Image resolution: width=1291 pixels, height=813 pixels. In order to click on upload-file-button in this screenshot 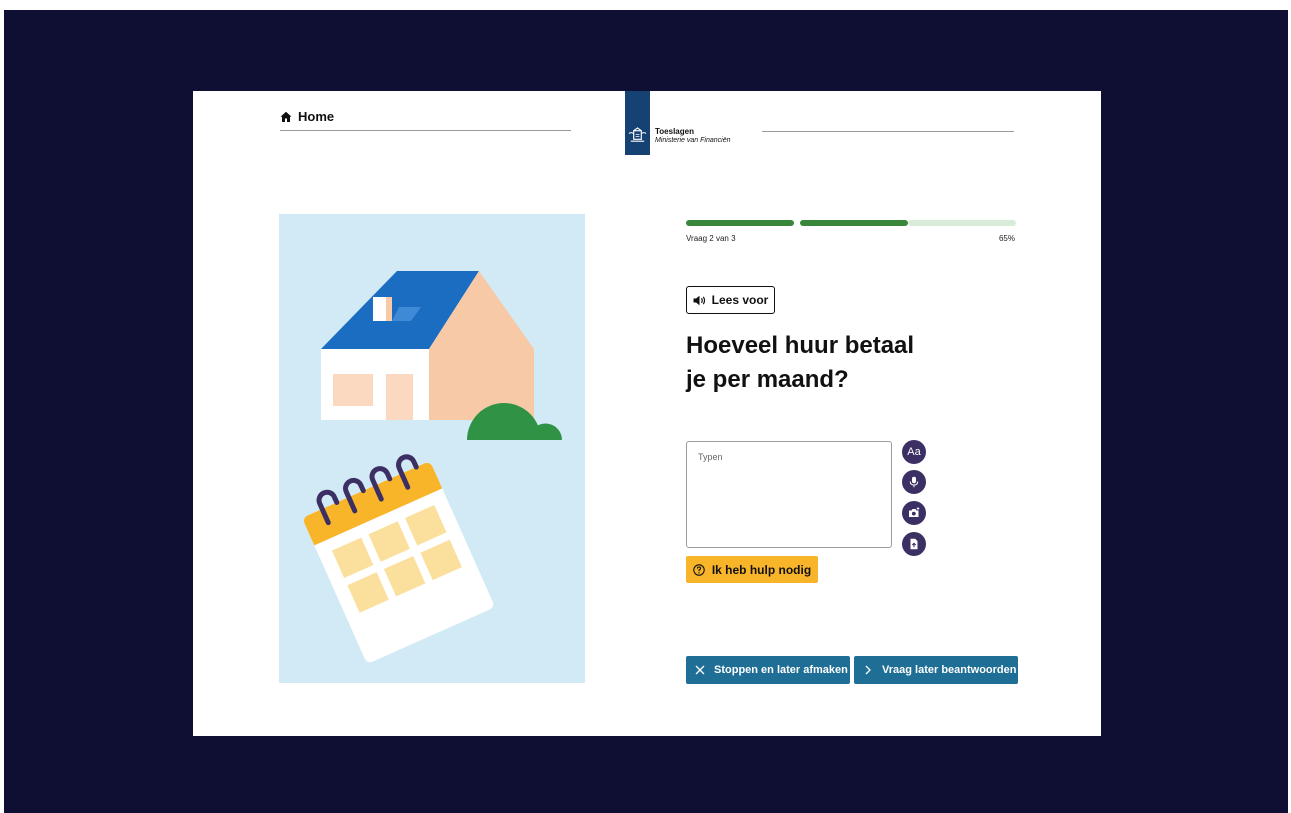, I will do `click(914, 544)`.